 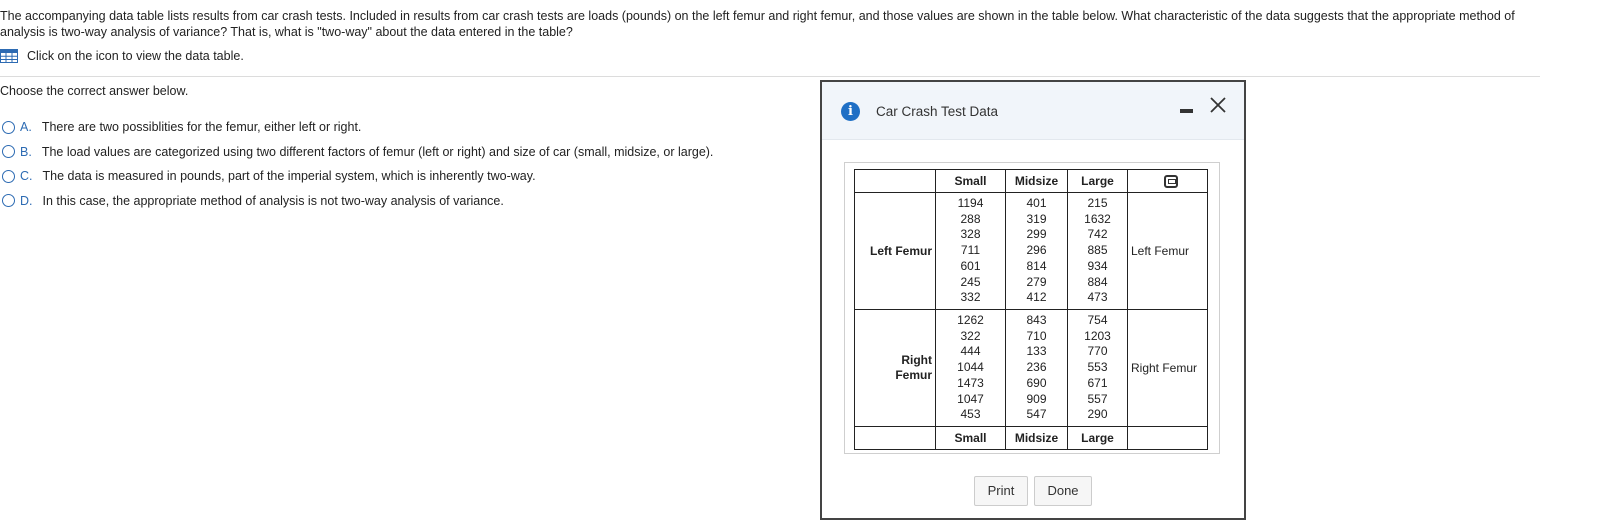 I want to click on value: 133, so click(x=1036, y=351).